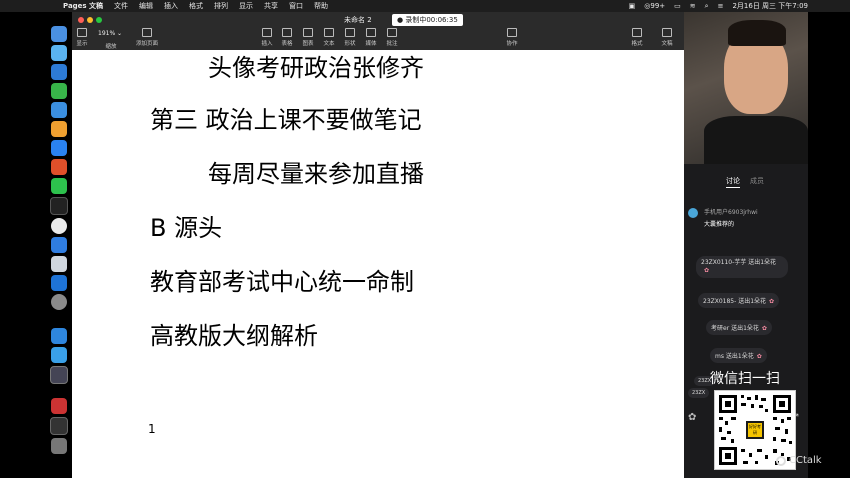  What do you see at coordinates (350, 32) in the screenshot?
I see `shape-icon` at bounding box center [350, 32].